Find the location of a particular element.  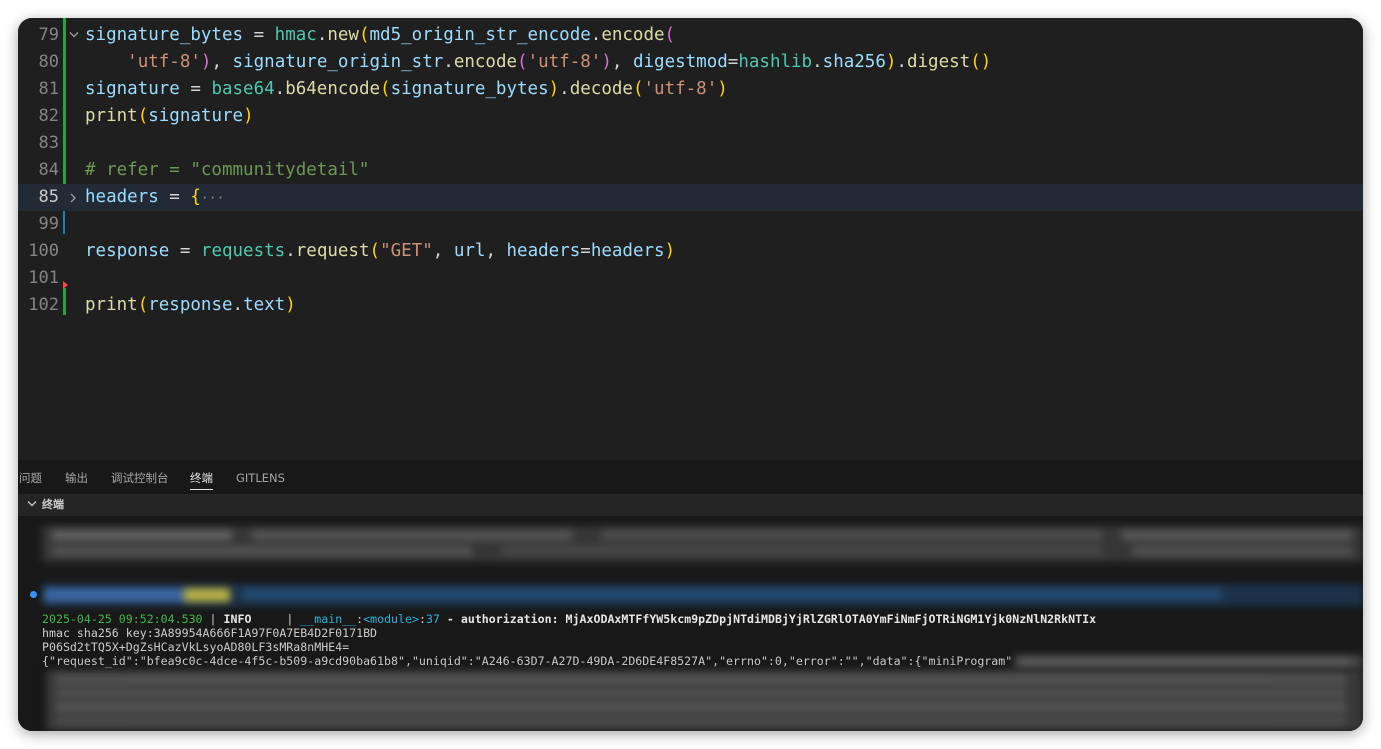

redacted-output is located at coordinates (702, 544).